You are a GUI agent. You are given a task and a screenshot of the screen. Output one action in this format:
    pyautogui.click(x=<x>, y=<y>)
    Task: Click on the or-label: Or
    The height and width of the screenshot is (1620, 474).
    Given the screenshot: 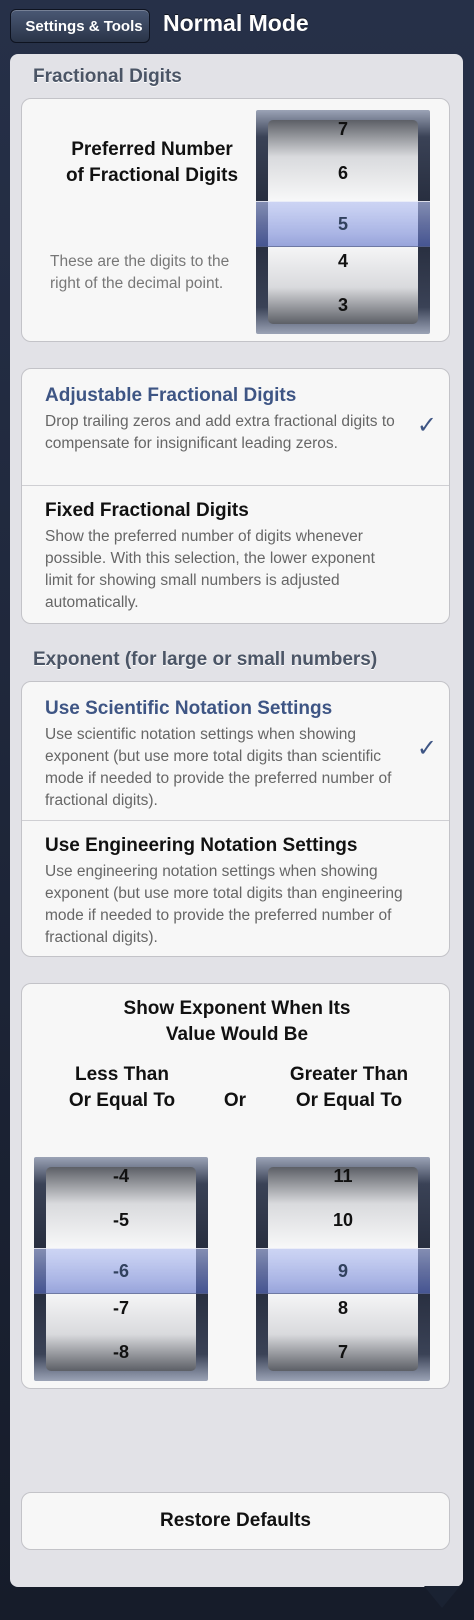 What is the action you would take?
    pyautogui.click(x=235, y=1100)
    